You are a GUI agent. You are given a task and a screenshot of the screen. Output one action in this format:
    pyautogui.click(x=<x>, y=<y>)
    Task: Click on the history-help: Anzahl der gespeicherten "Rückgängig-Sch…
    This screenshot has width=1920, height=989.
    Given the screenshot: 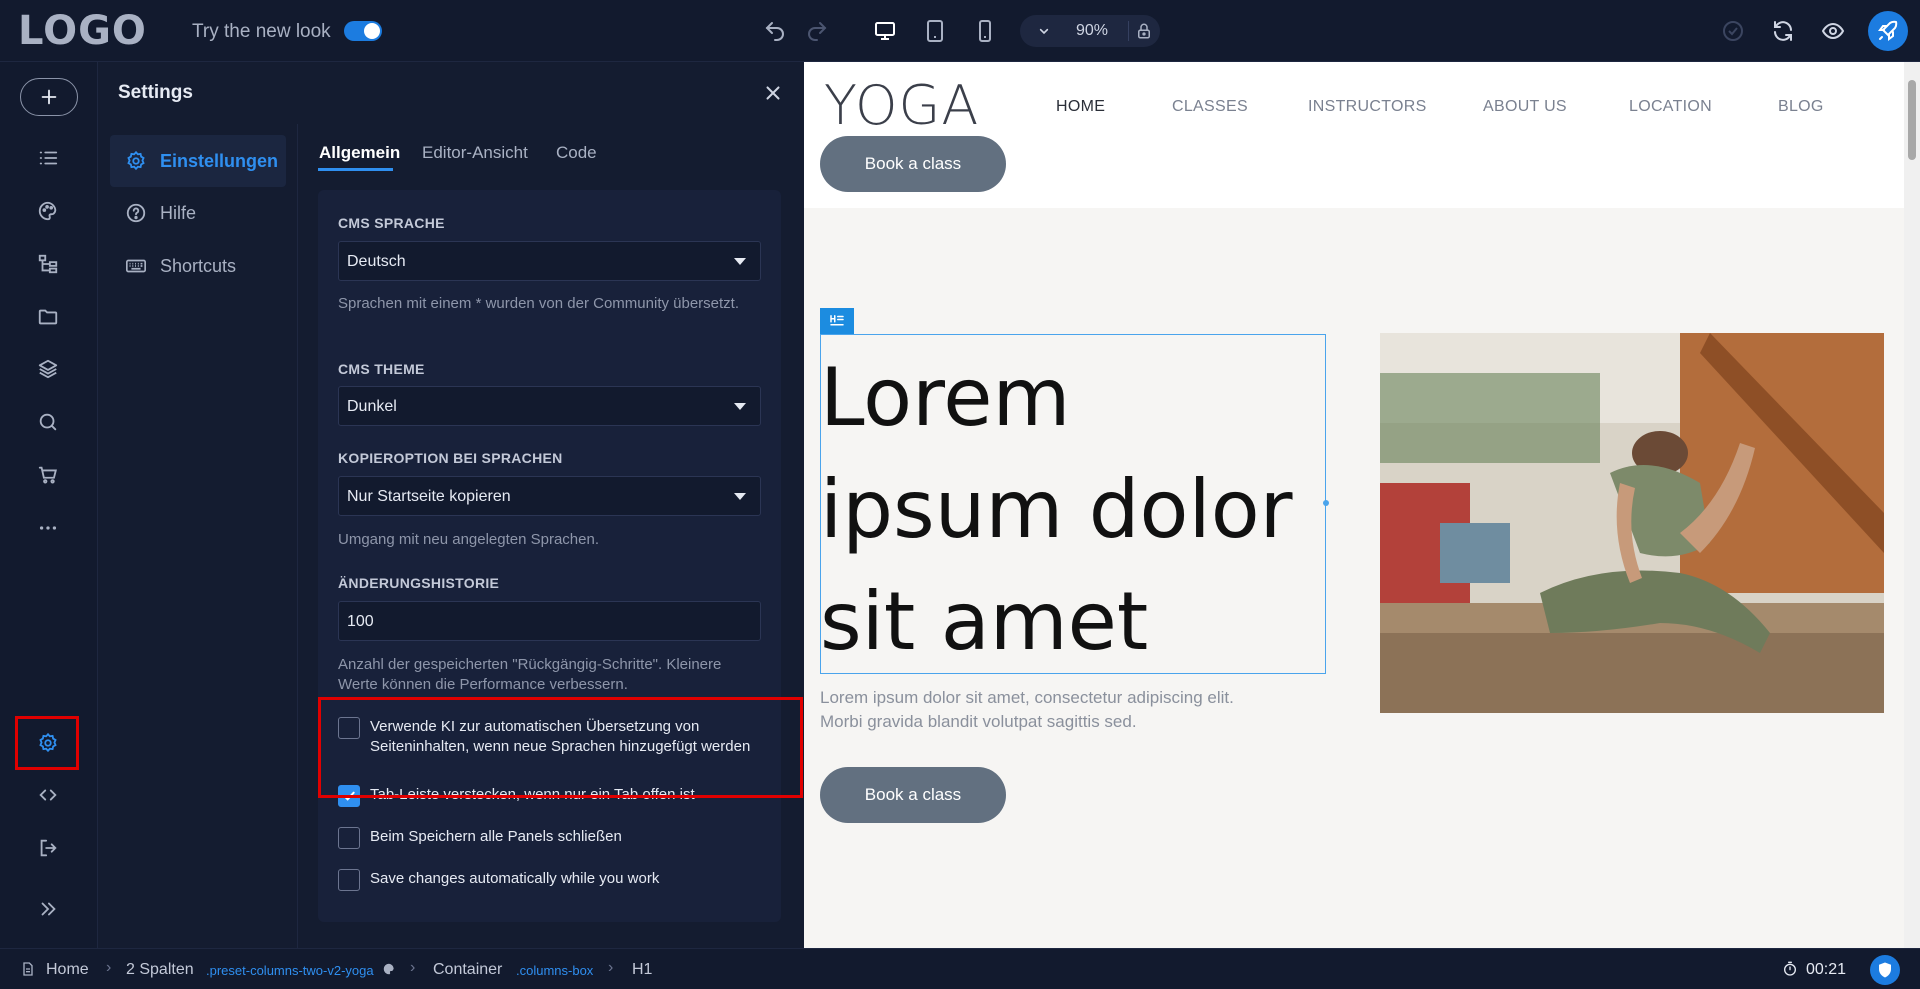 What is the action you would take?
    pyautogui.click(x=530, y=674)
    